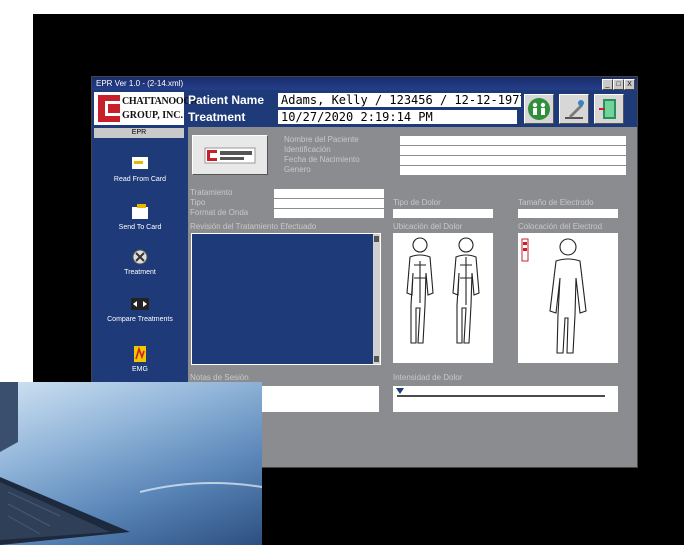 The image size is (684, 550). What do you see at coordinates (568, 213) in the screenshot?
I see `electrode-size-input` at bounding box center [568, 213].